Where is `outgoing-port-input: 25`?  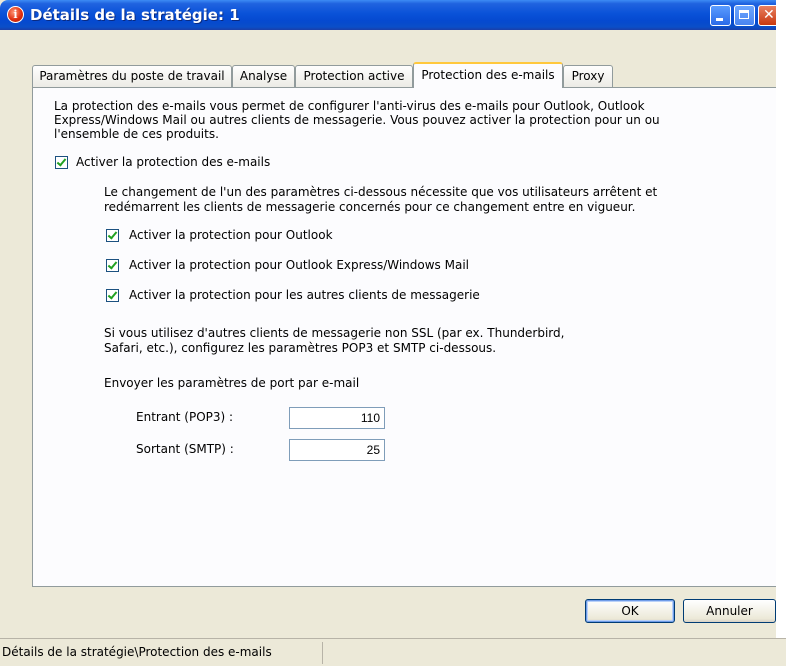 outgoing-port-input: 25 is located at coordinates (337, 450).